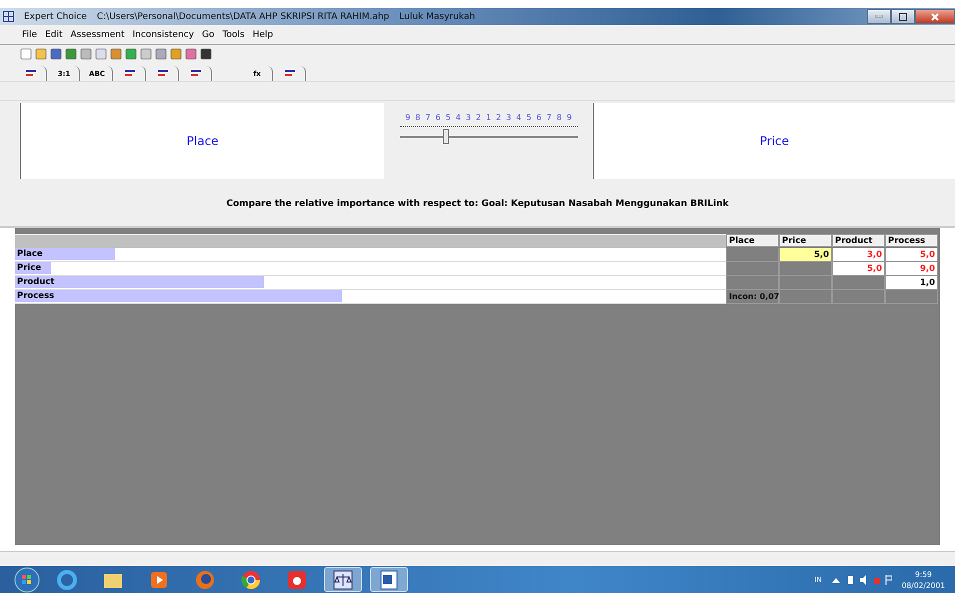 This screenshot has width=955, height=593. What do you see at coordinates (251, 579) in the screenshot?
I see `chrome-icon` at bounding box center [251, 579].